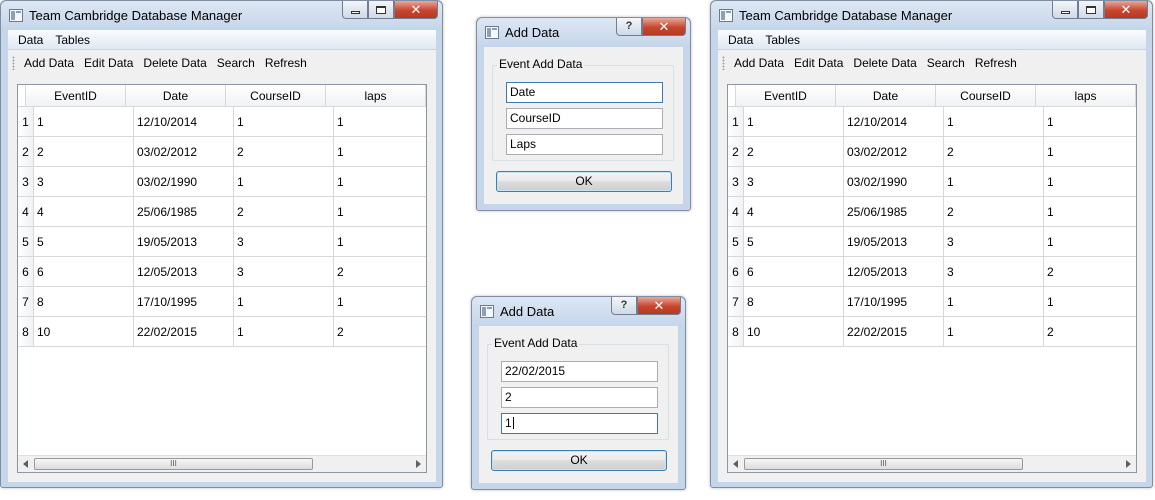  Describe the element at coordinates (794, 122) in the screenshot. I see `cell-eventid: 1` at that location.